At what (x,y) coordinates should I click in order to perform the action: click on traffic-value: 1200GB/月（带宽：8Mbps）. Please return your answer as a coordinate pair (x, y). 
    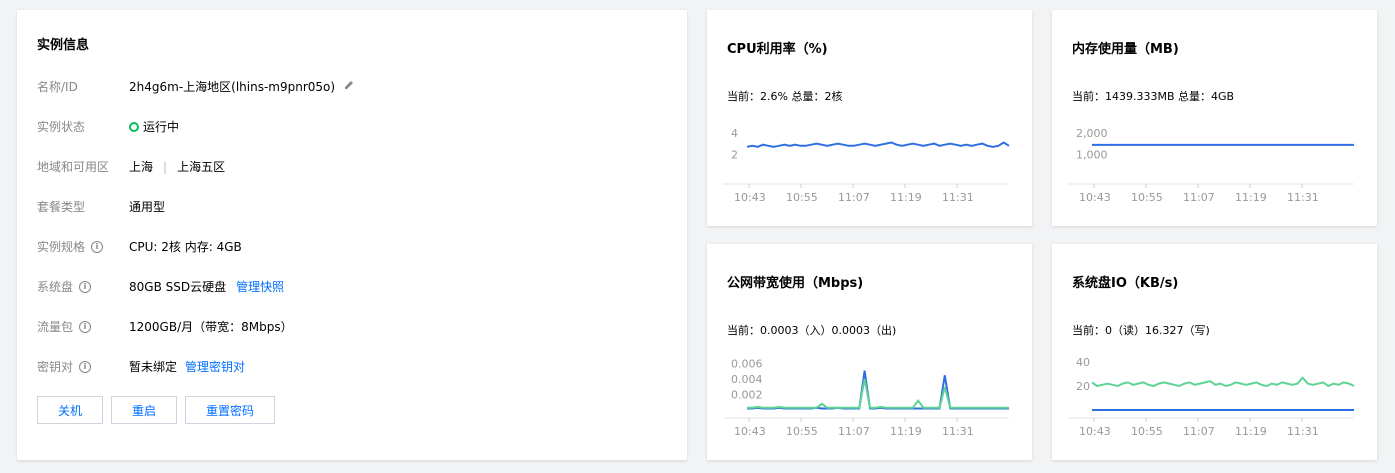
    Looking at the image, I should click on (211, 327).